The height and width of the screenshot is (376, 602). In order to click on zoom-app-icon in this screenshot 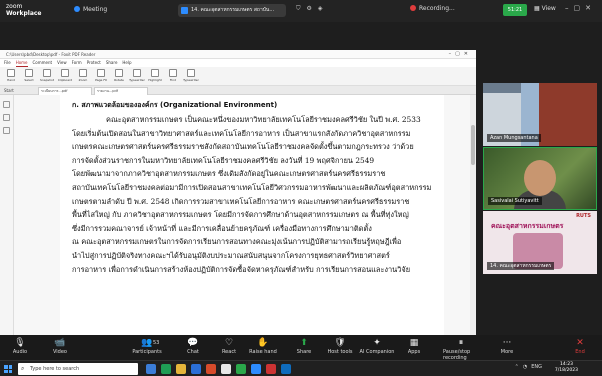, I will do `click(256, 369)`.